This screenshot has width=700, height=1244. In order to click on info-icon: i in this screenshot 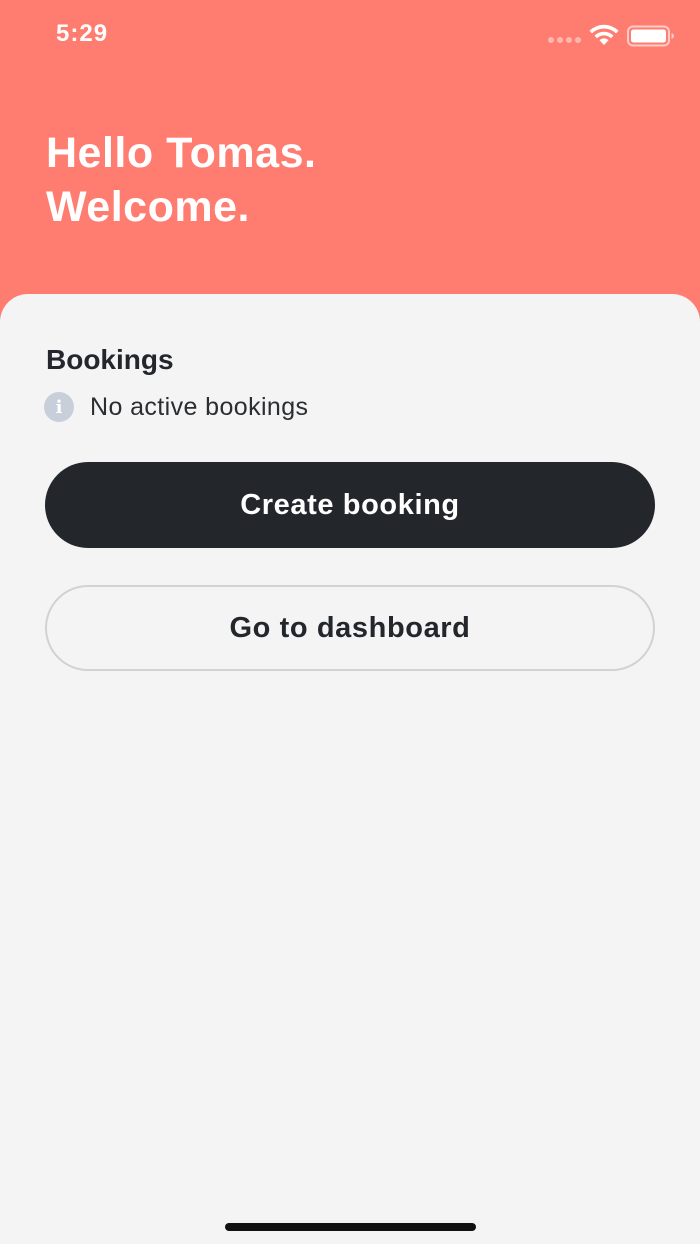, I will do `click(59, 407)`.